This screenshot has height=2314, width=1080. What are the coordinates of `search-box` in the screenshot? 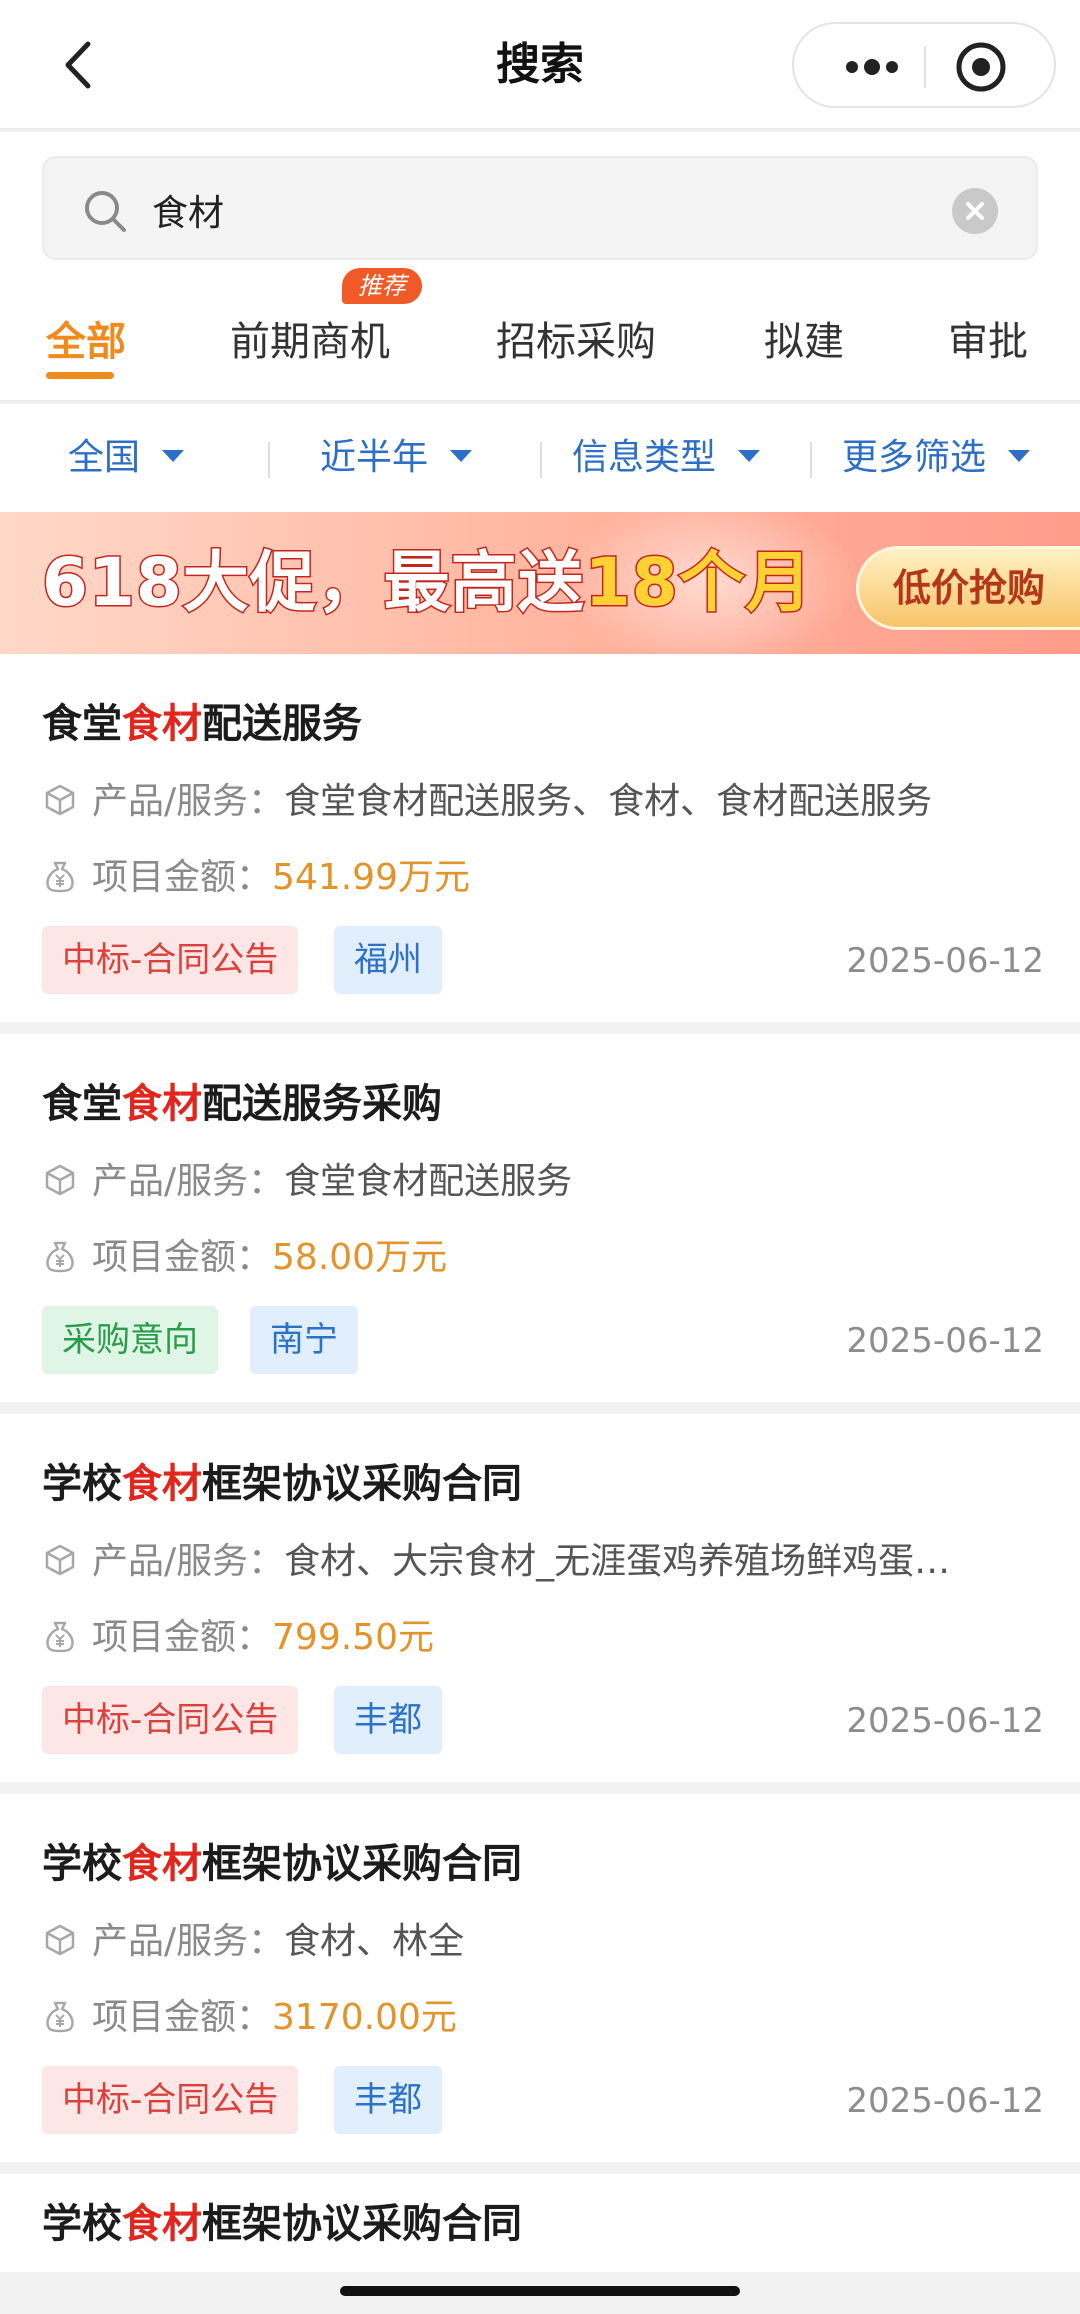 It's located at (540, 208).